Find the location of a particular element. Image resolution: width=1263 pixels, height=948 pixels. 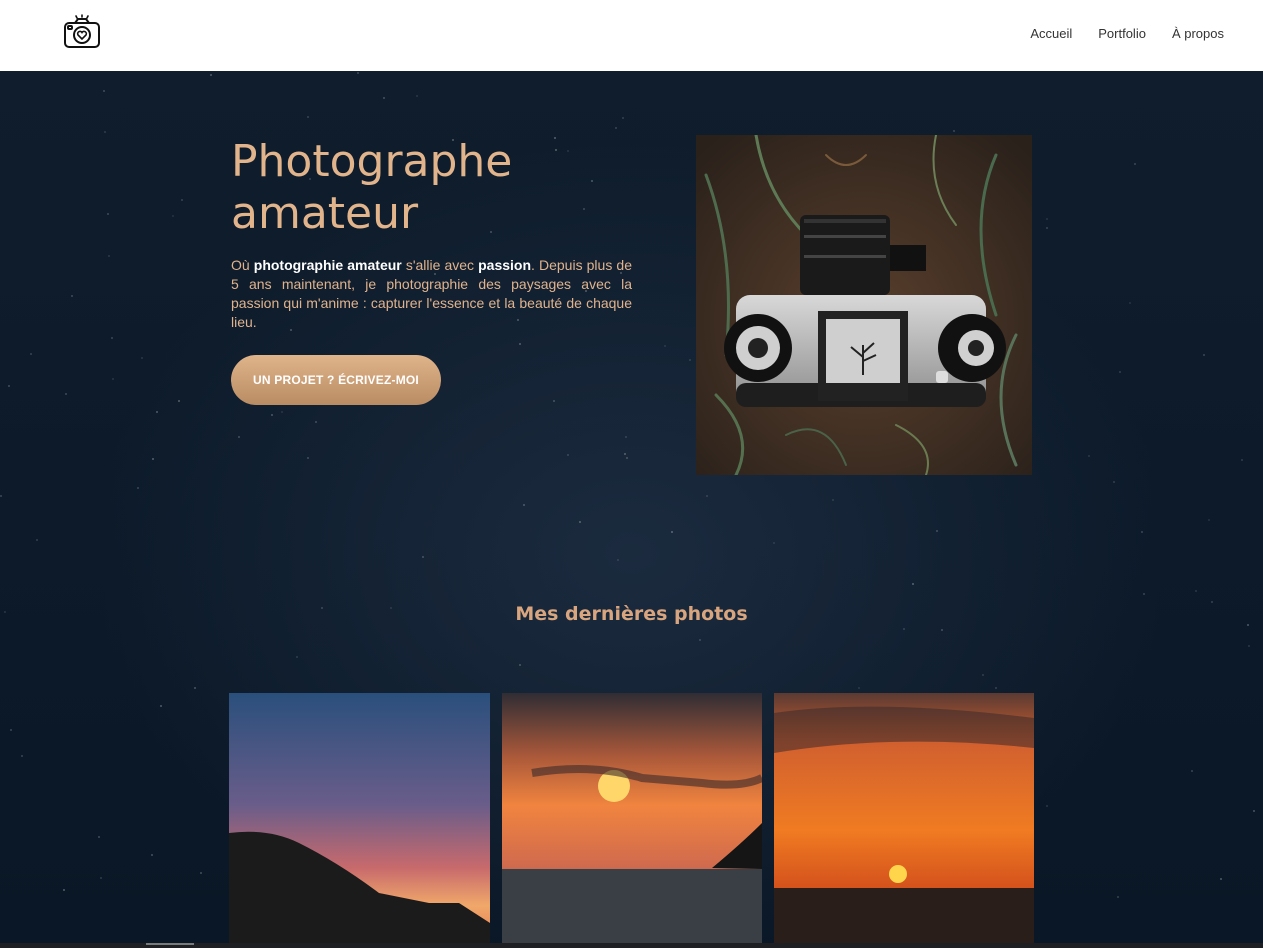

hero-text-emphasis: photographie amateur is located at coordinates (327, 265).